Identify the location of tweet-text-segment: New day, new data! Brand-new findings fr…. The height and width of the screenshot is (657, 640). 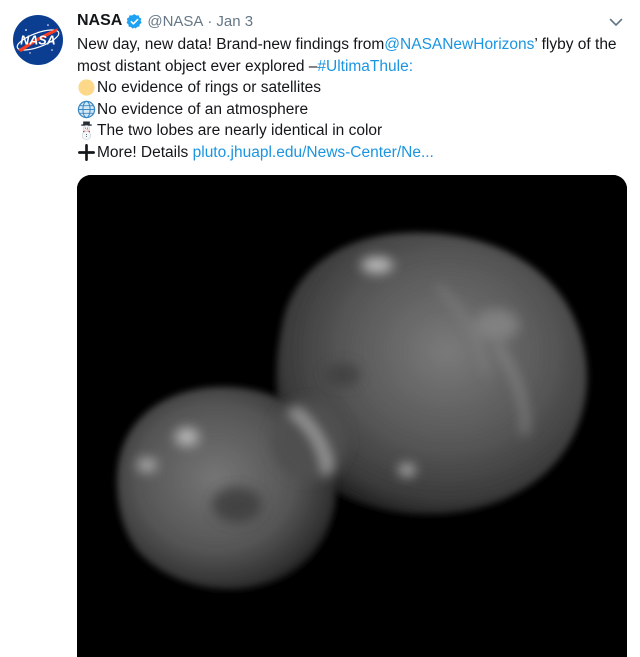
(231, 44).